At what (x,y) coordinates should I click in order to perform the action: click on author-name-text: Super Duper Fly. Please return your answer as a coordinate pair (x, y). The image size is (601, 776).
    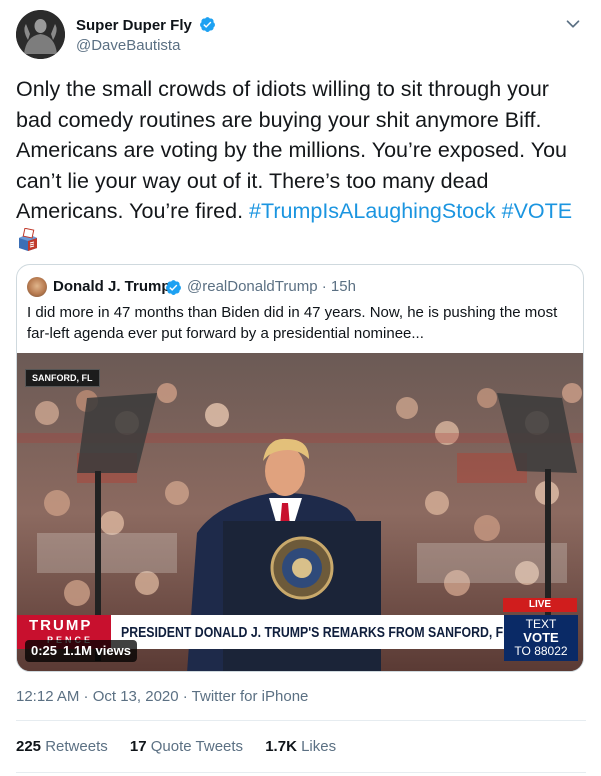
    Looking at the image, I should click on (134, 25).